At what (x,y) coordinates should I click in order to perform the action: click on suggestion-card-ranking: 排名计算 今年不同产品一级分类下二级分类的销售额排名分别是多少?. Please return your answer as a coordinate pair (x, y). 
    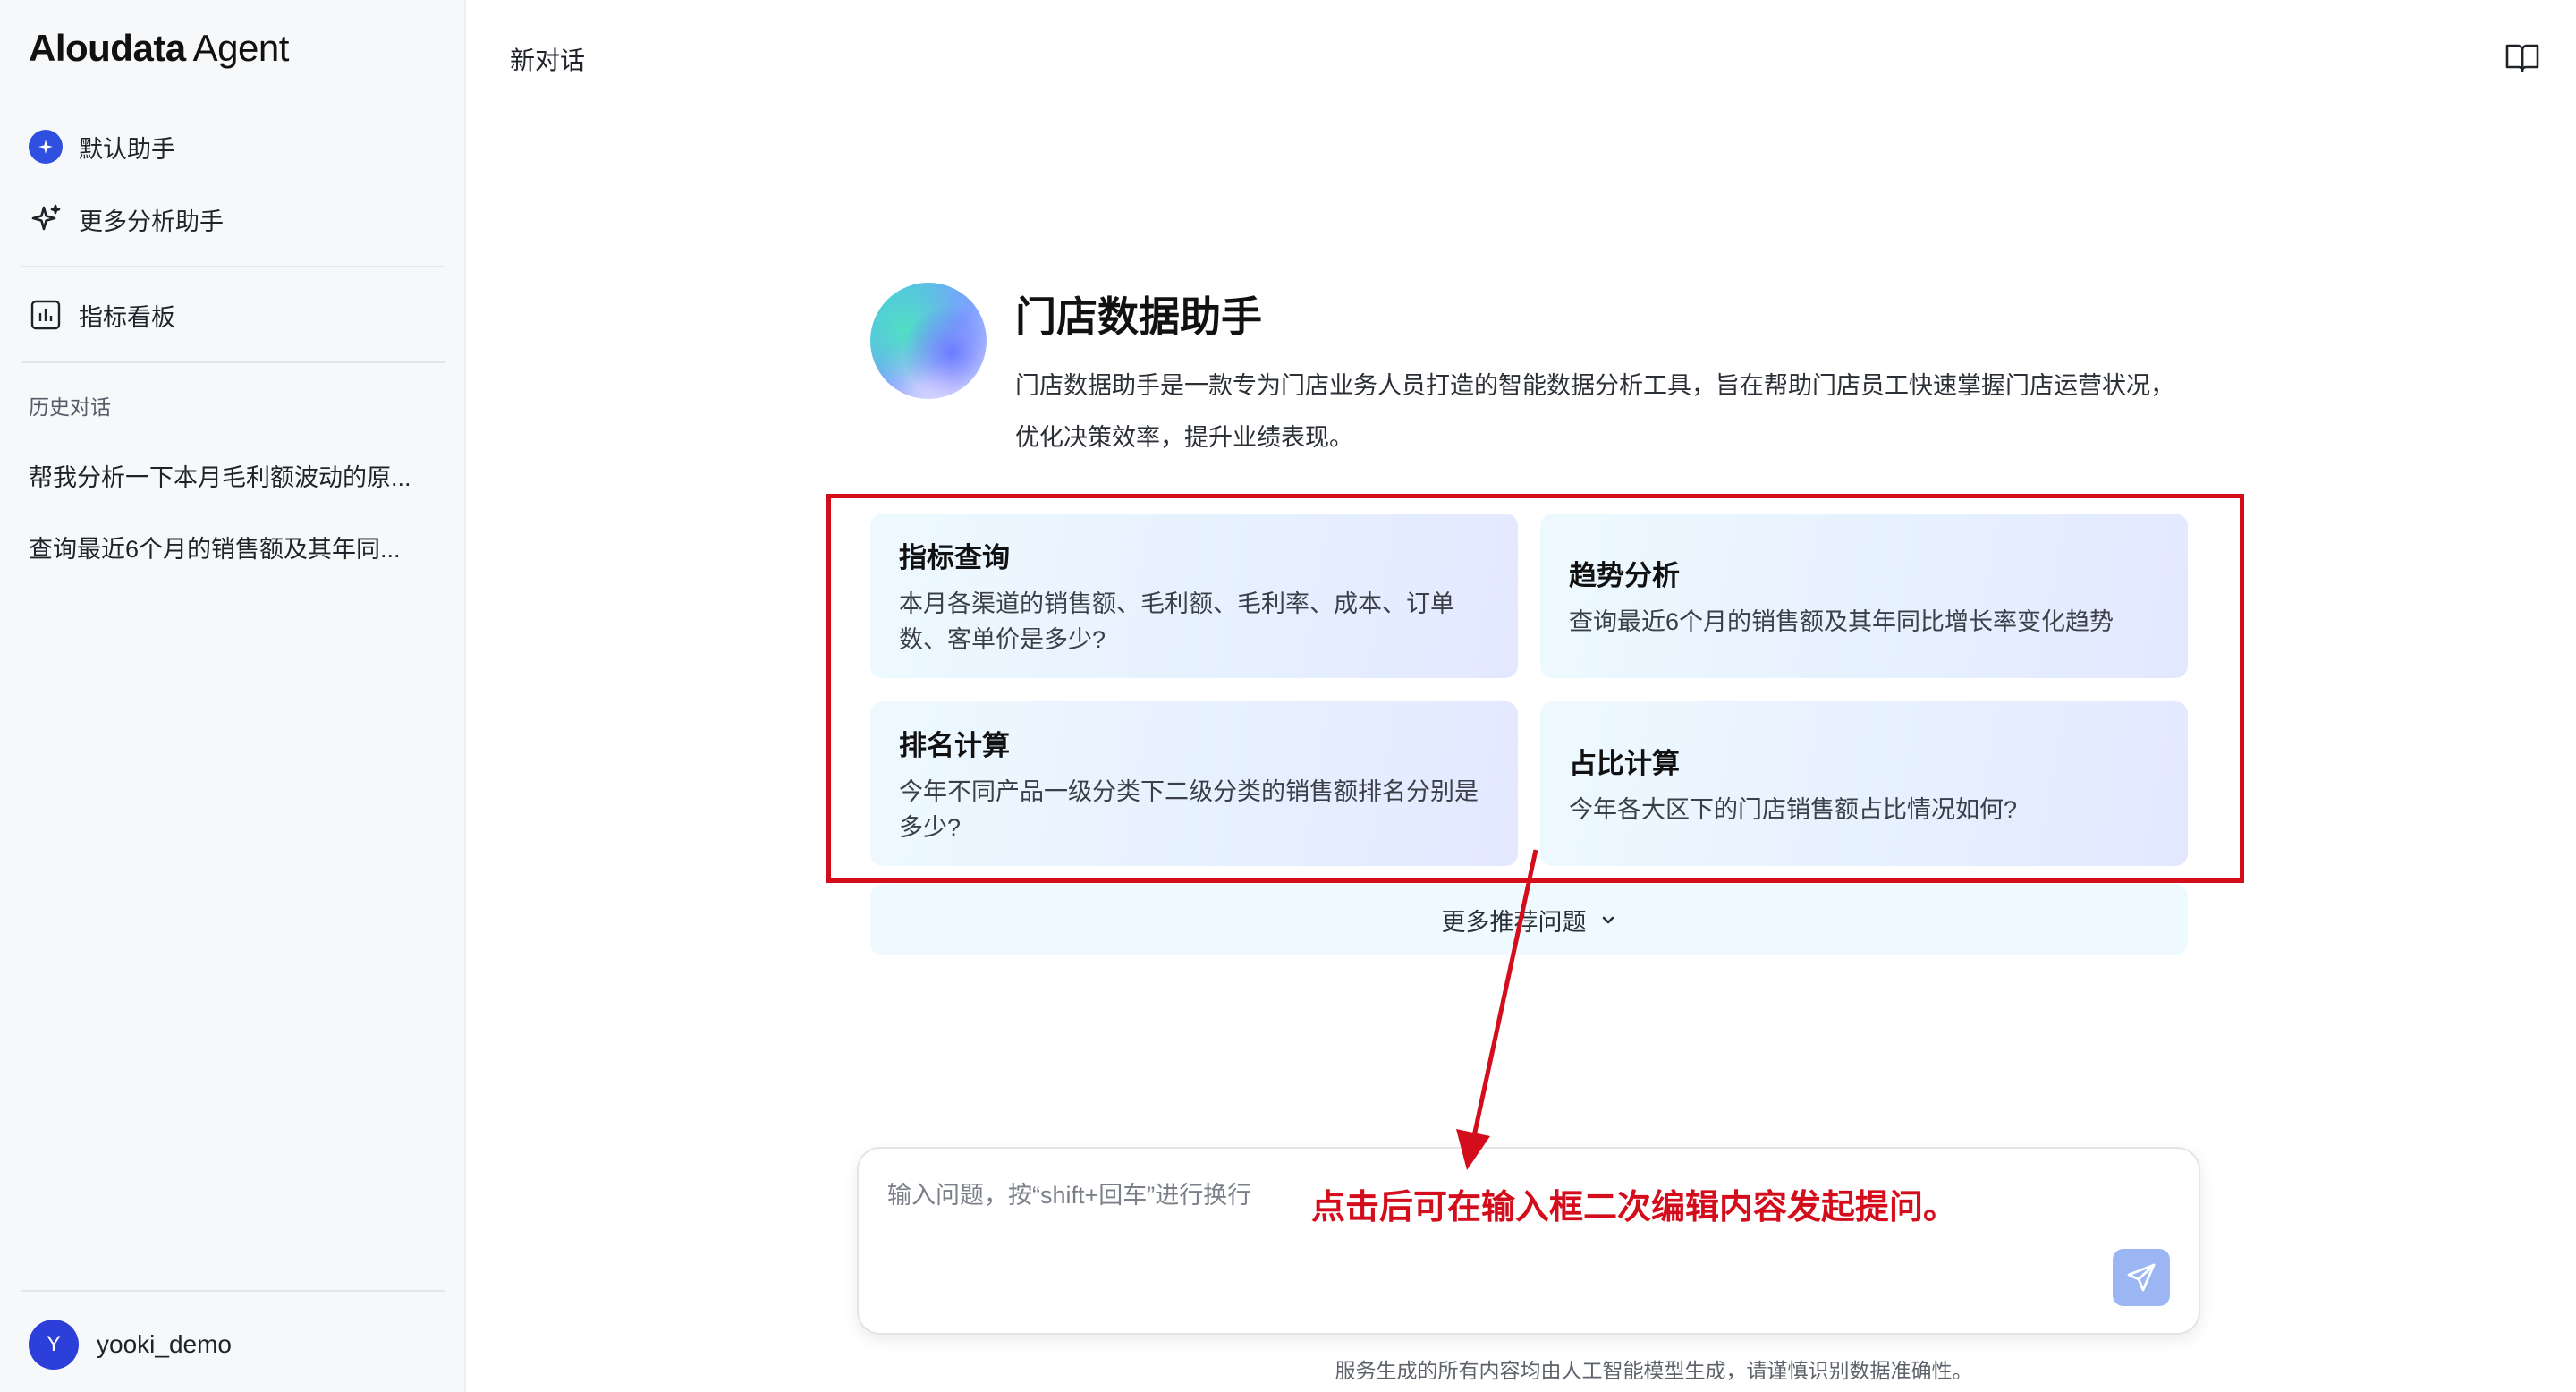
    Looking at the image, I should click on (1194, 783).